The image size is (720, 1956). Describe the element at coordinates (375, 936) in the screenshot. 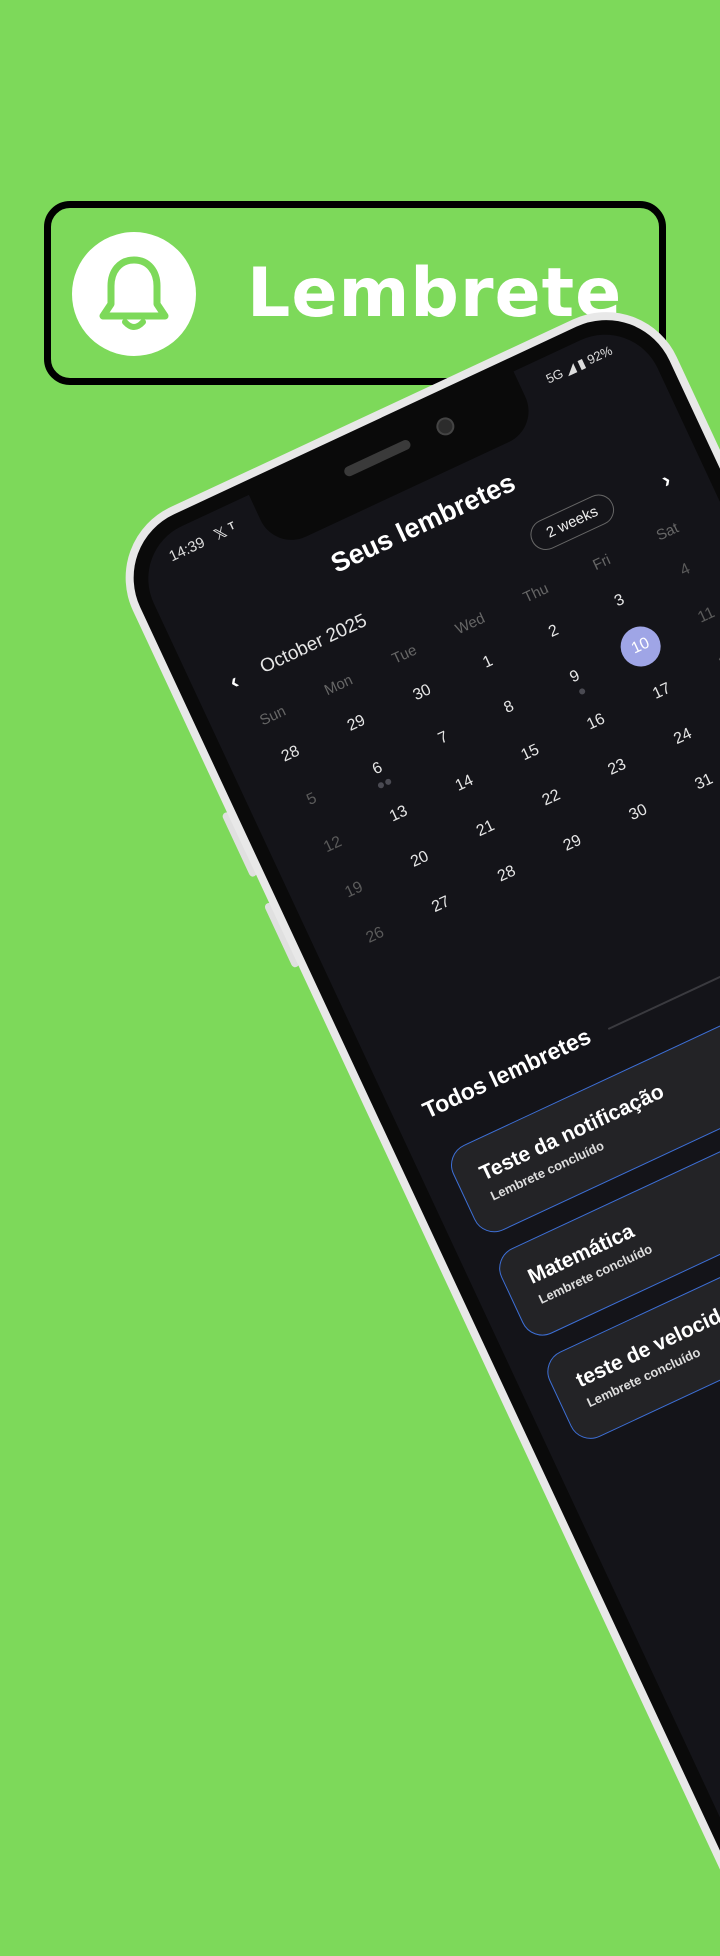

I see `calendar-day: 26` at that location.